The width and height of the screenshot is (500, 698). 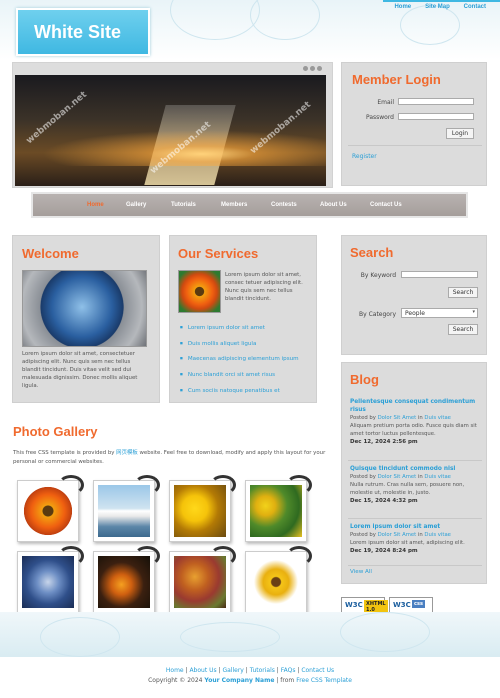 I want to click on keyword-label: By Keyword, so click(x=378, y=275).